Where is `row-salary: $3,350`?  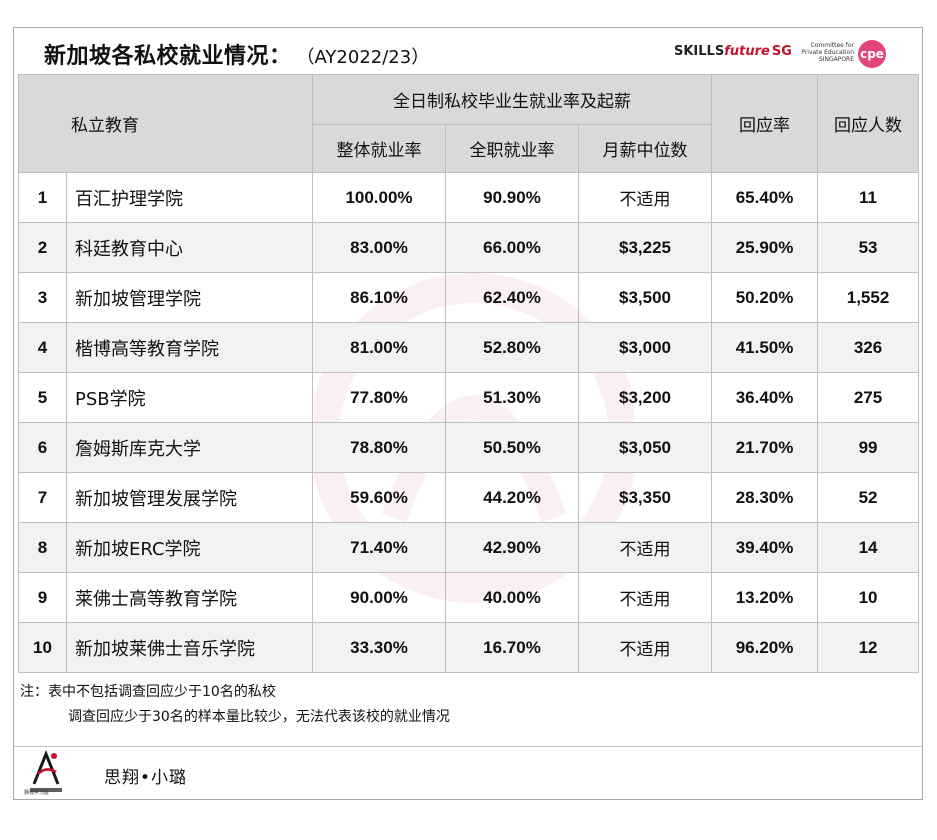
row-salary: $3,350 is located at coordinates (645, 497).